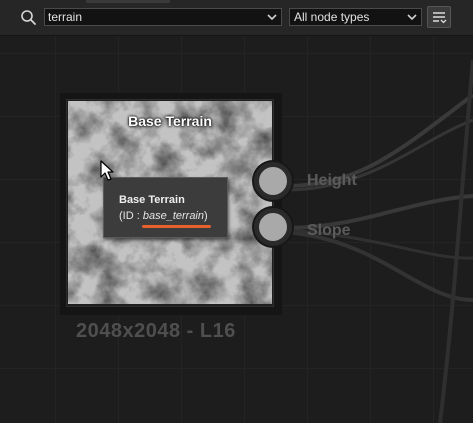 Image resolution: width=473 pixels, height=423 pixels. What do you see at coordinates (165, 207) in the screenshot?
I see `node-tooltip: Base Terrain (ID : base_terrain)` at bounding box center [165, 207].